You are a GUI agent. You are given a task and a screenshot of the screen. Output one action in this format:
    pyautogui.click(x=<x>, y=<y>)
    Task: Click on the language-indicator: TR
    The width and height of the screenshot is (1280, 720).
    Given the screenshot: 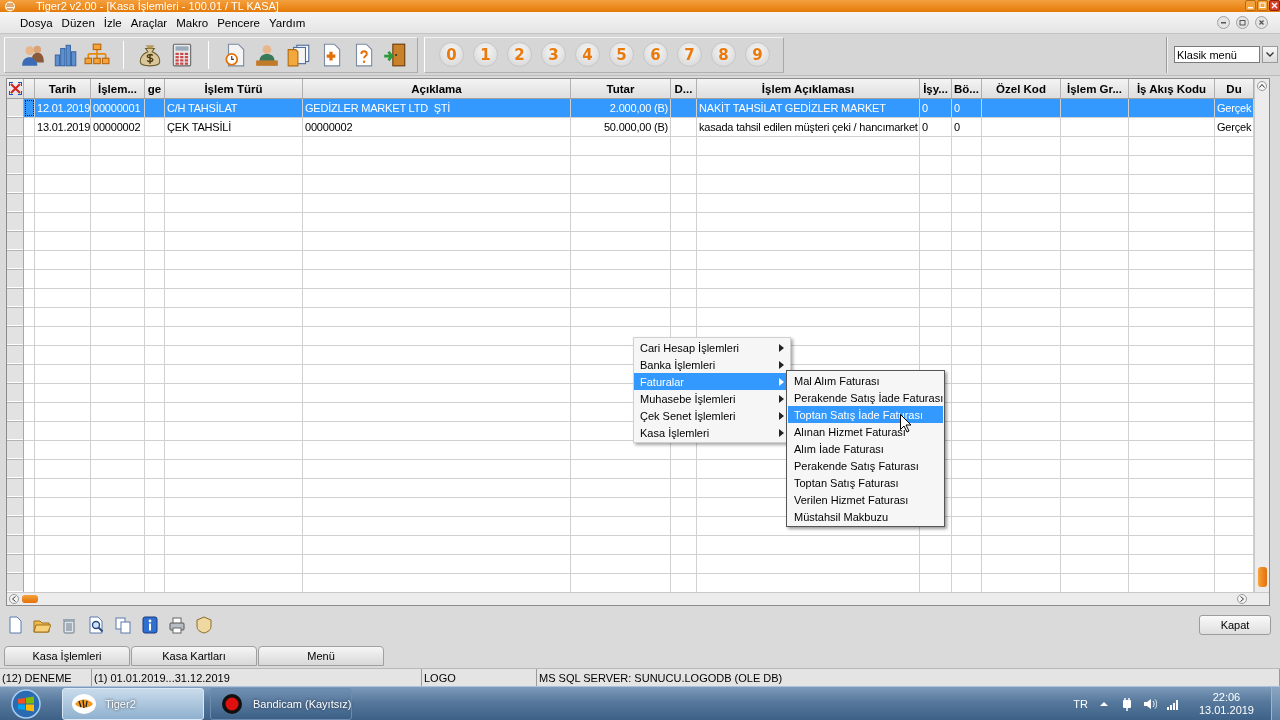 What is the action you would take?
    pyautogui.click(x=1080, y=703)
    